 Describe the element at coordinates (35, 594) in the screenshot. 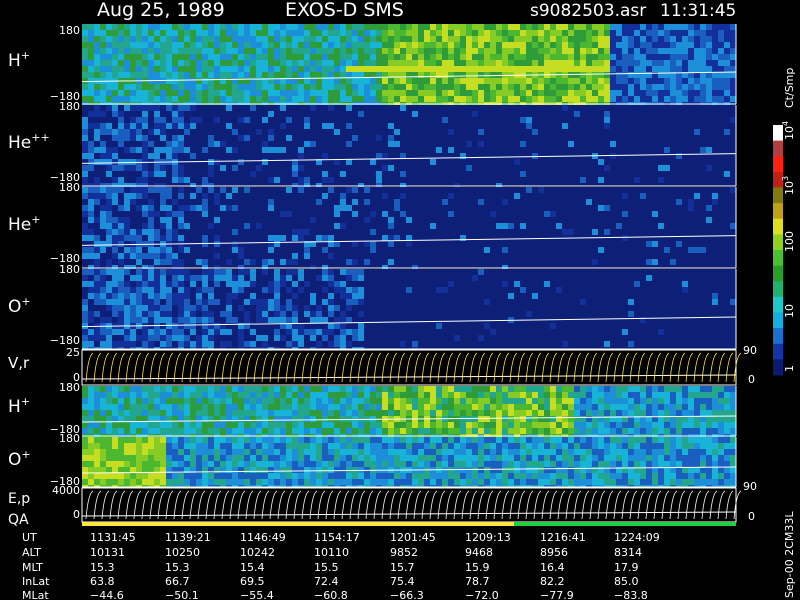

I see `ephemeris-label-mlat: MLat` at that location.